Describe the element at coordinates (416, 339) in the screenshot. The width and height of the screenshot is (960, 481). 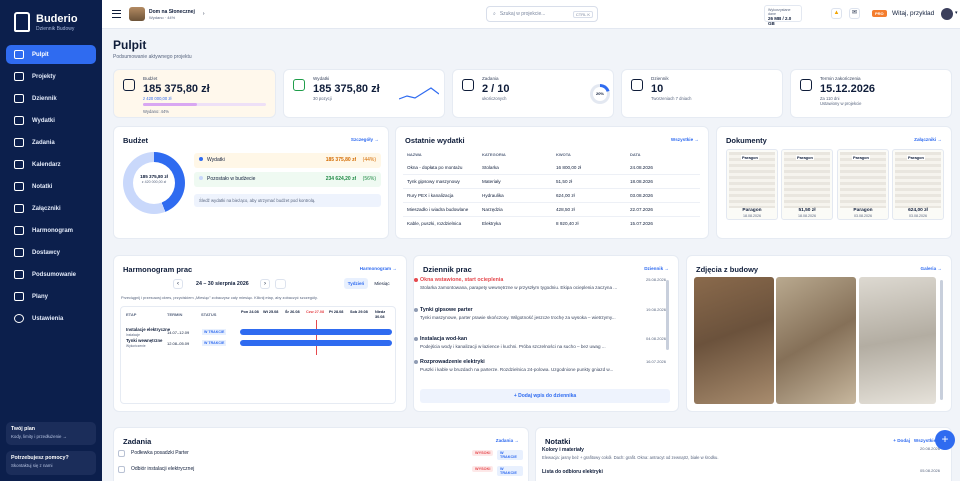
I see `entry-dot` at that location.